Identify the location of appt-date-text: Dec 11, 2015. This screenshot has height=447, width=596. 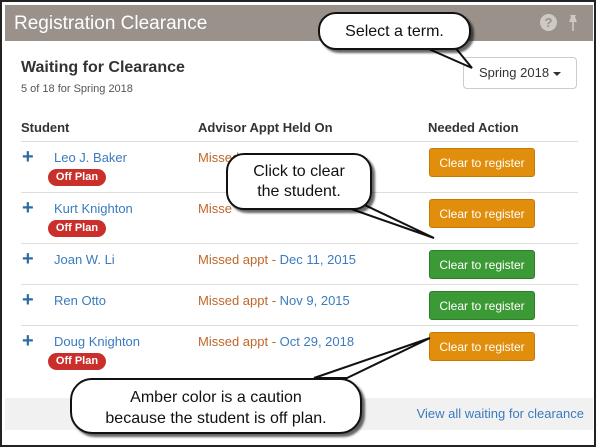
(318, 259).